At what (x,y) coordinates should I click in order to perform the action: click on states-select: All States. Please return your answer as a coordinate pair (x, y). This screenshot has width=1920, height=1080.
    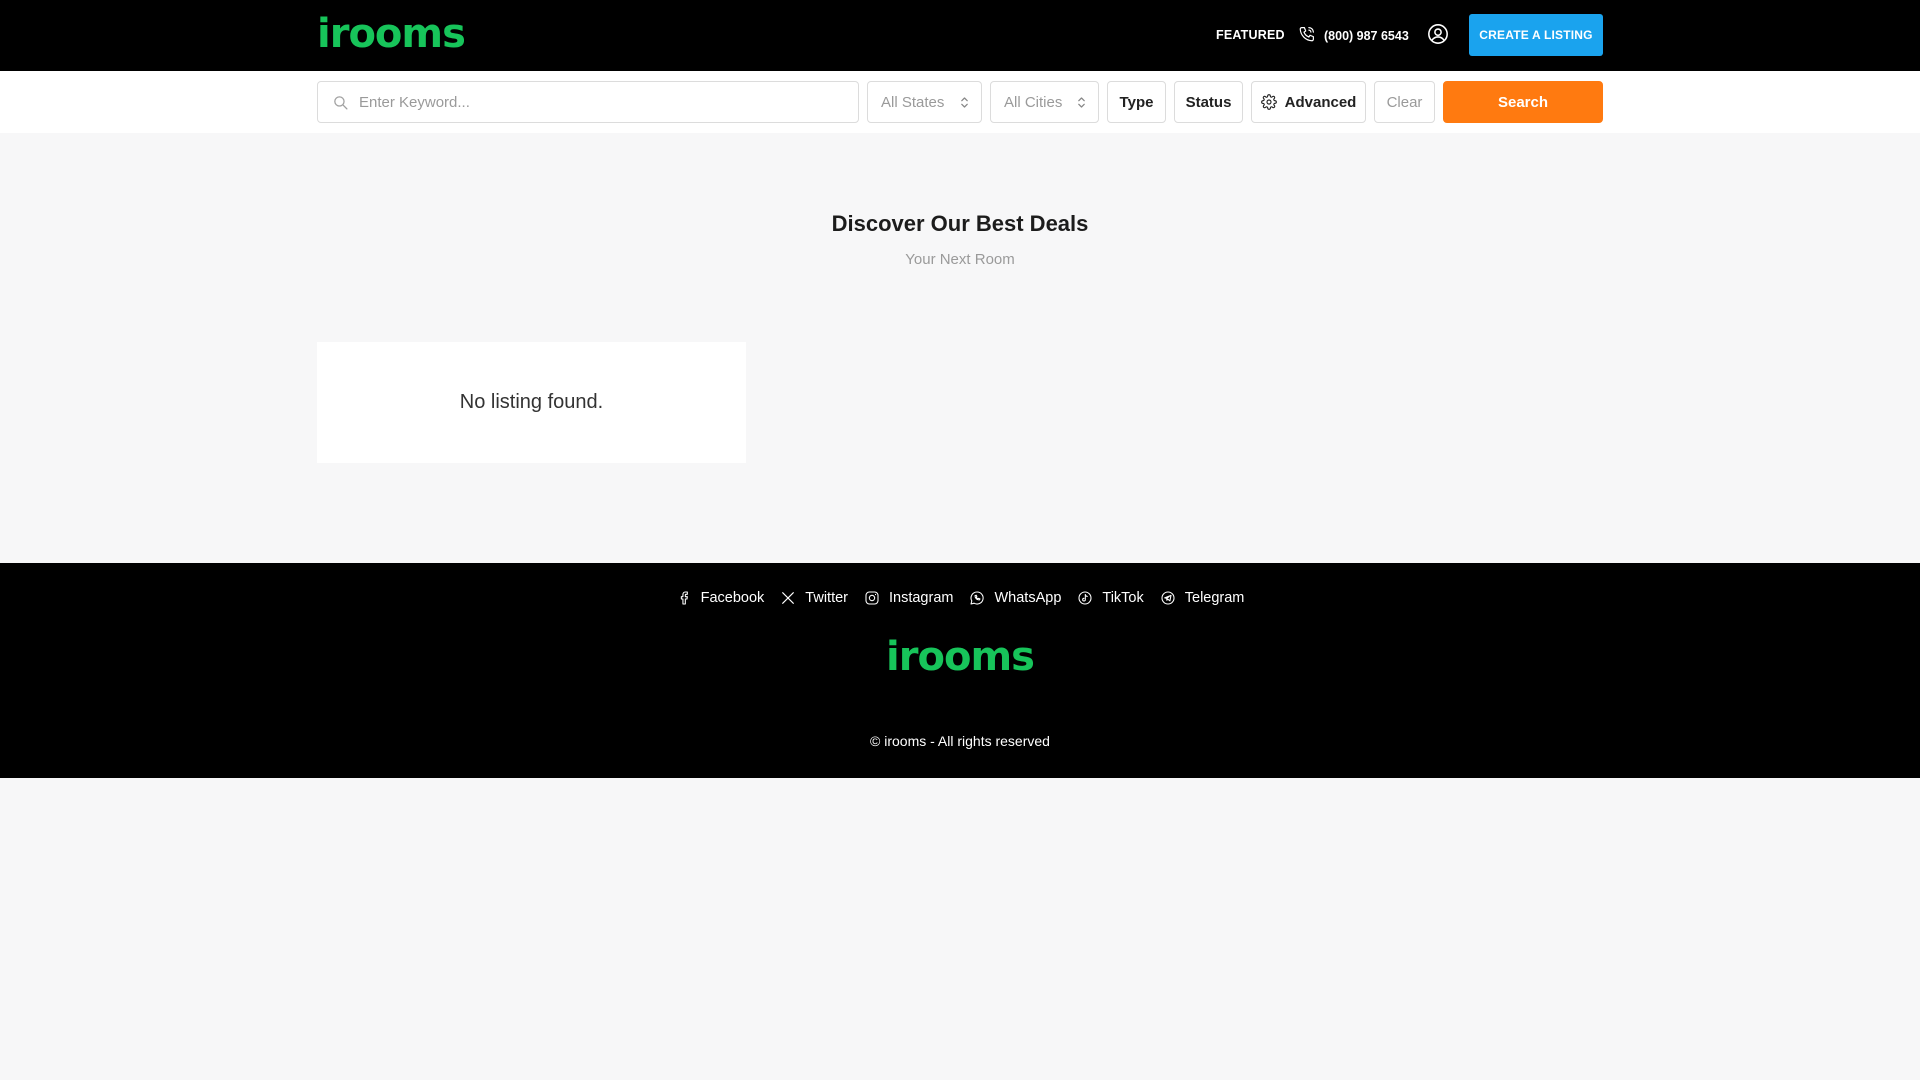
    Looking at the image, I should click on (924, 102).